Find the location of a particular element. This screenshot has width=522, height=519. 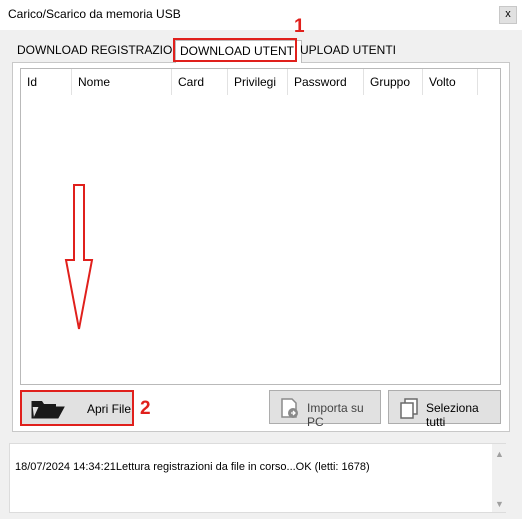

column-volto: Volto is located at coordinates (450, 82).